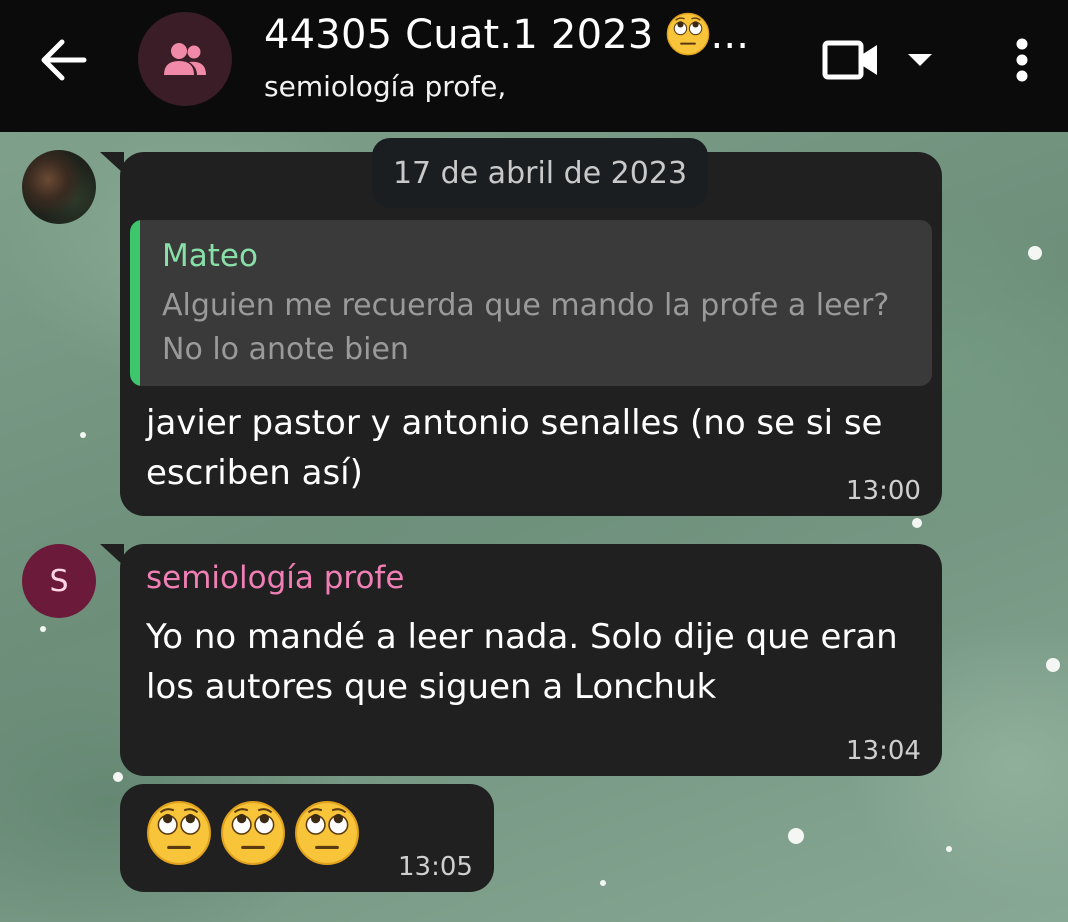 The height and width of the screenshot is (922, 1068). I want to click on group-icon, so click(185, 59).